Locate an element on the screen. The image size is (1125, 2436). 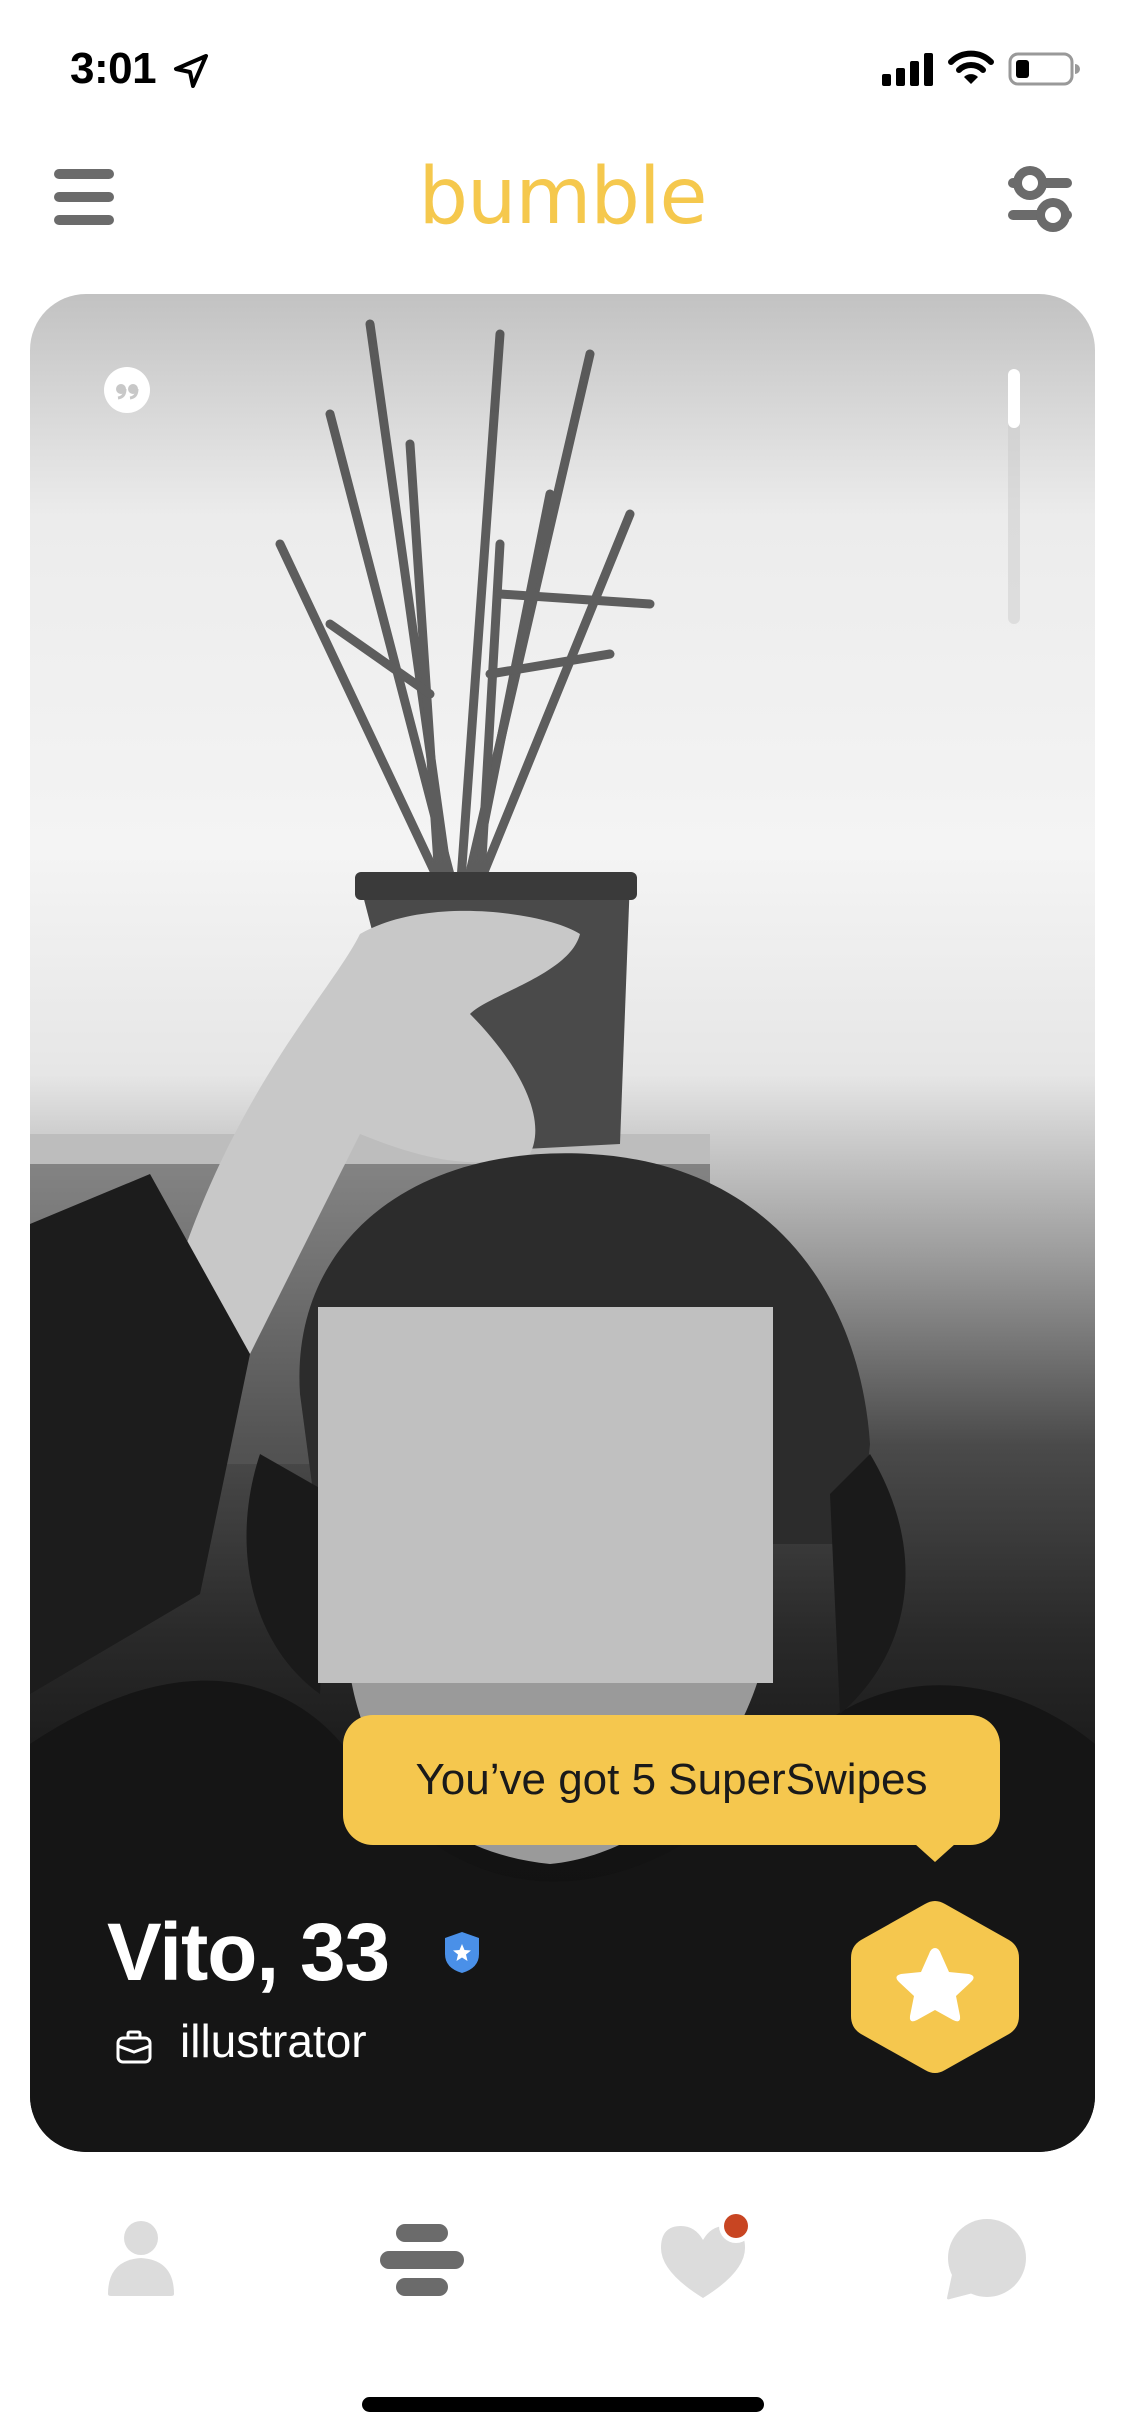
profile-name-age: Vito, 33 is located at coordinates (248, 1952).